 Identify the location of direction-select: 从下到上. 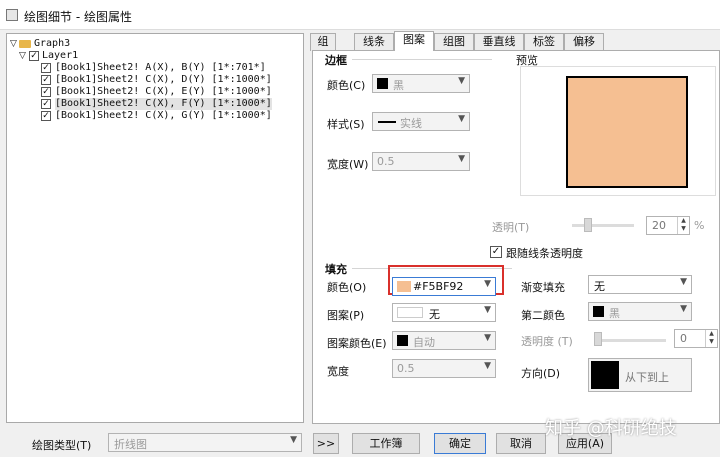
(640, 375).